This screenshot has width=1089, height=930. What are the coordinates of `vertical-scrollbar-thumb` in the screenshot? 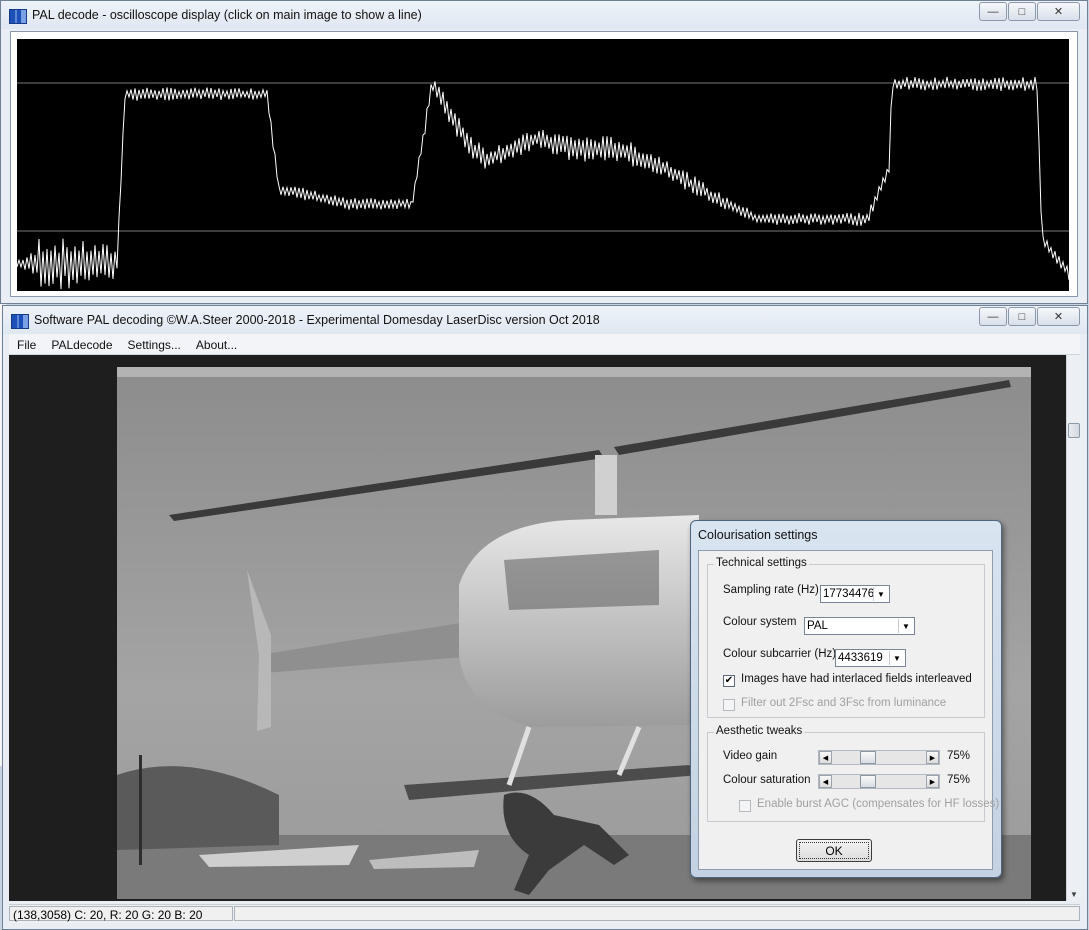 It's located at (1074, 430).